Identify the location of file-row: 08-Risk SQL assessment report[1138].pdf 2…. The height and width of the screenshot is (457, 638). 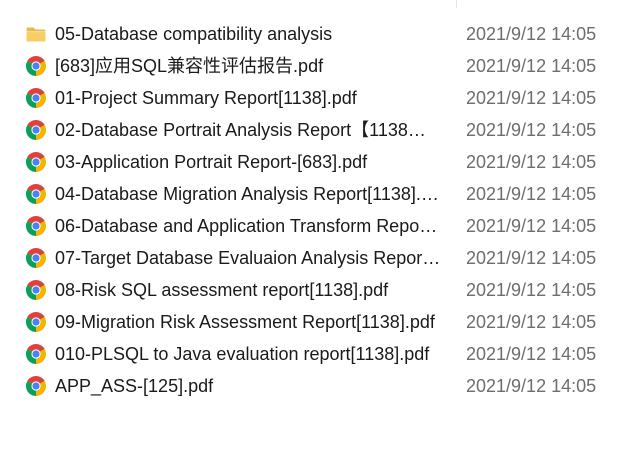
(319, 290).